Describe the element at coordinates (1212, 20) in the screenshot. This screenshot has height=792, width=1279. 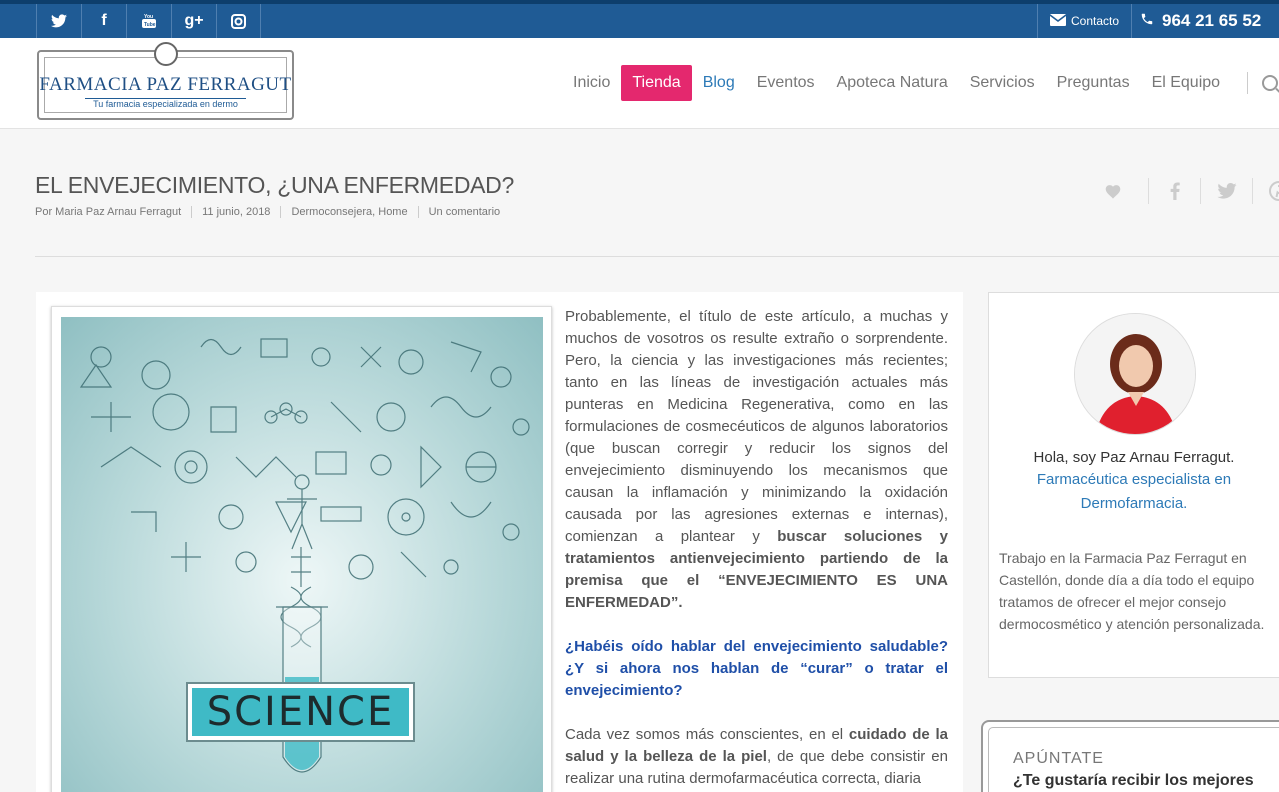
I see `phone-number: 964 21 65 52` at that location.